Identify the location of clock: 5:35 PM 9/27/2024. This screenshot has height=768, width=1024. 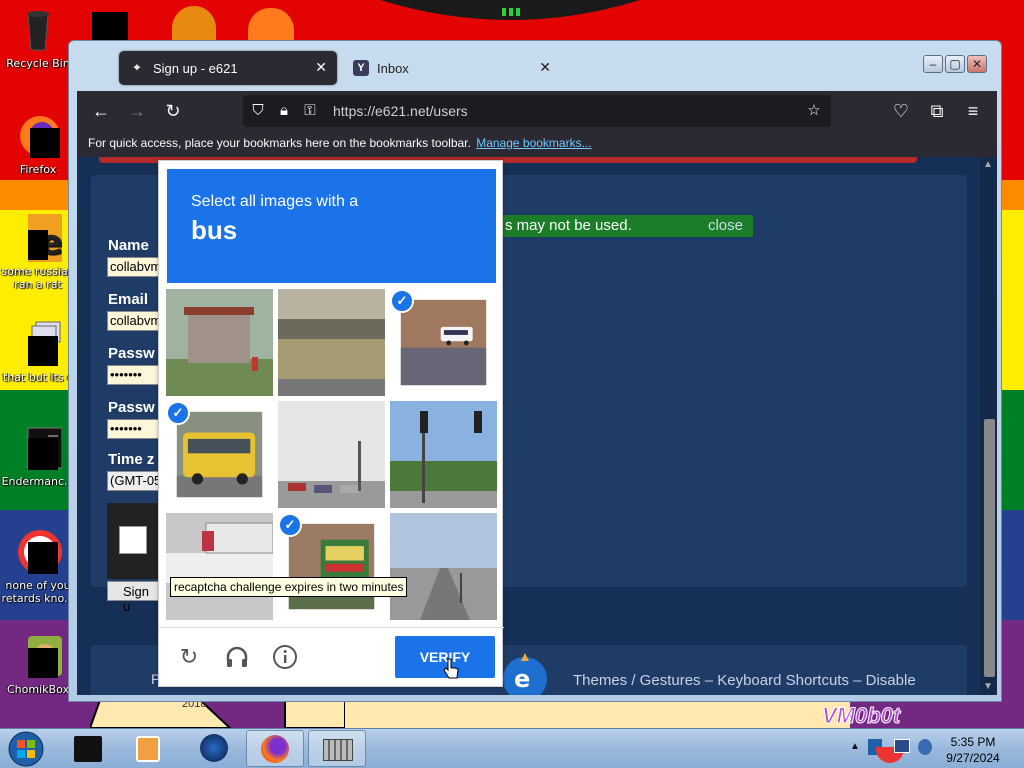
(973, 750).